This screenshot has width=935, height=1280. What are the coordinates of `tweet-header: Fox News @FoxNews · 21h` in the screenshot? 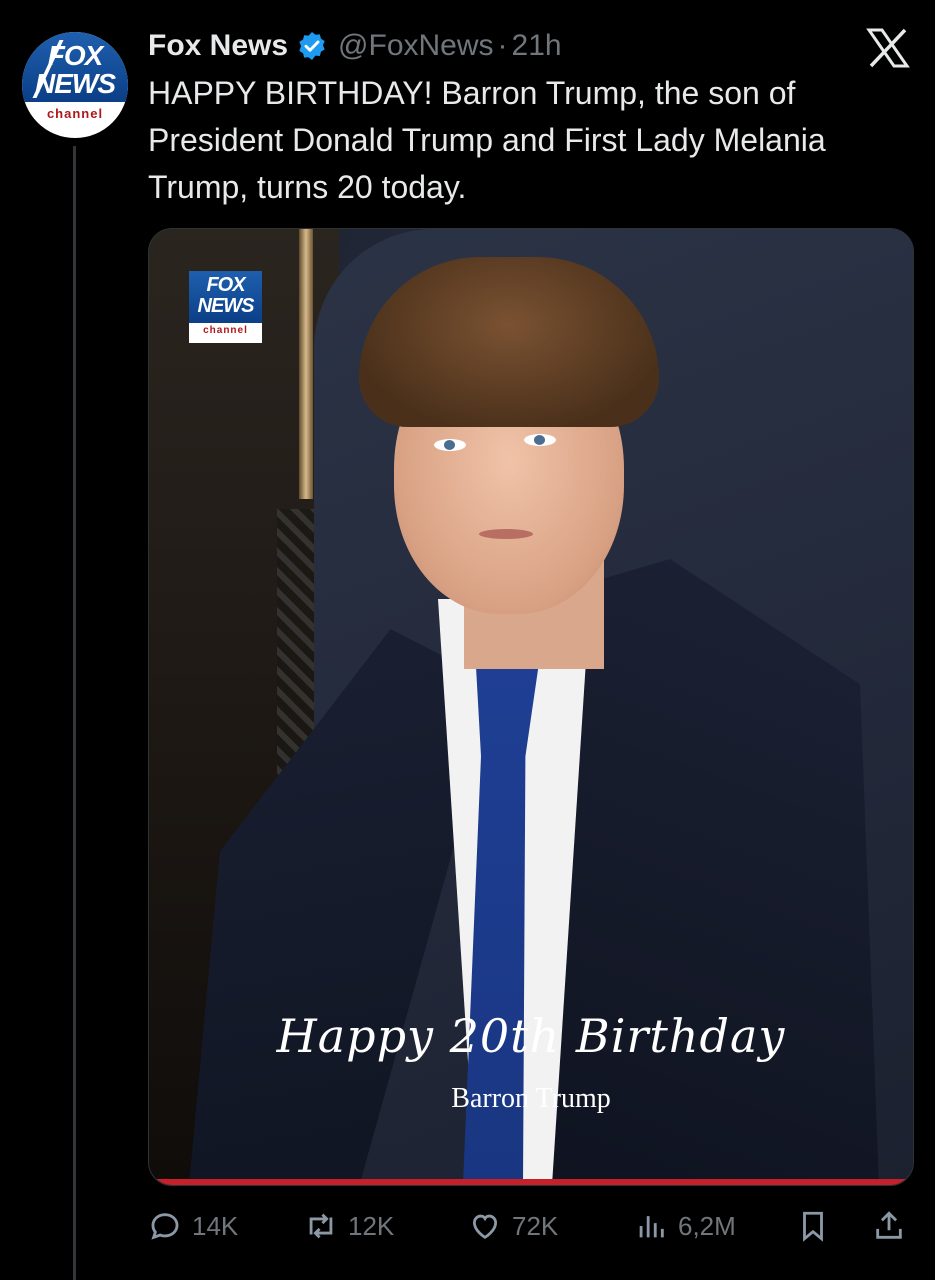 It's located at (355, 46).